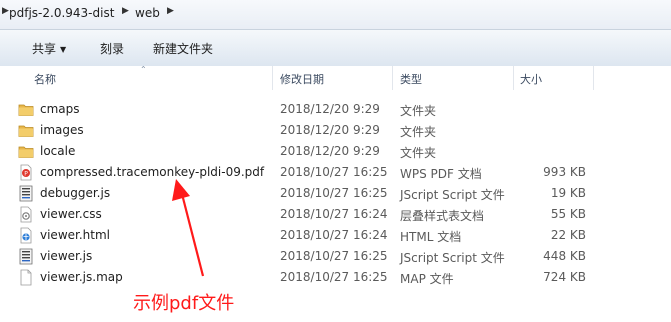 The width and height of the screenshot is (671, 322). What do you see at coordinates (192, 235) in the screenshot?
I see `annotation-arrow-line` at bounding box center [192, 235].